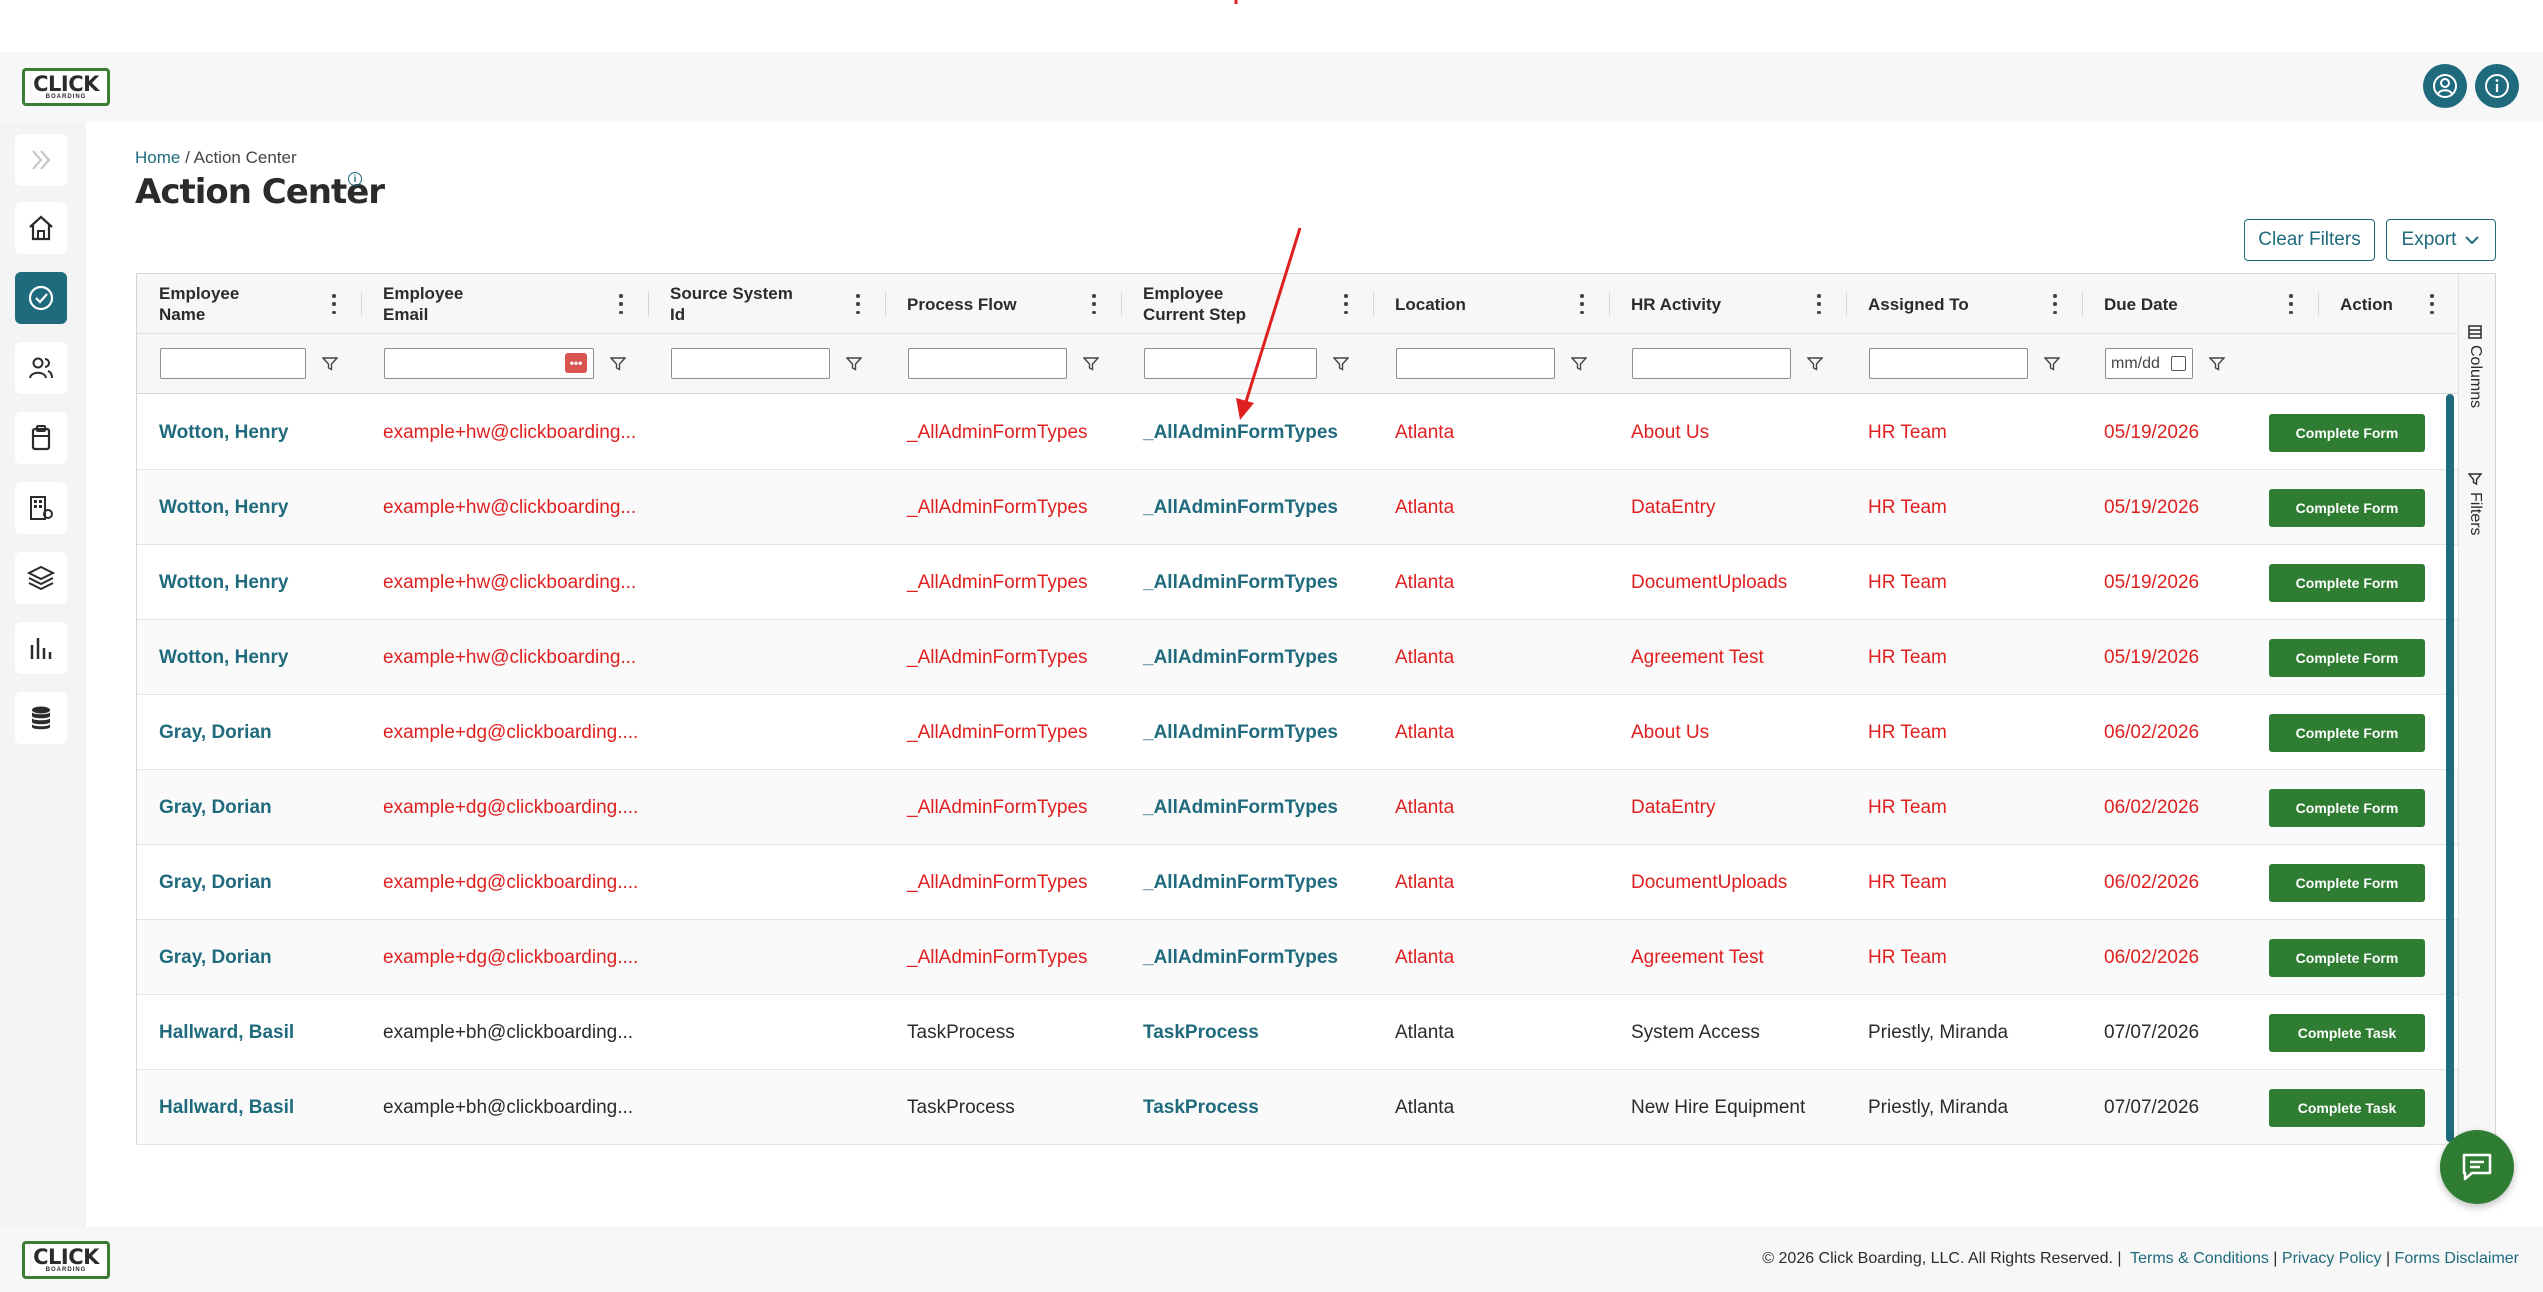  Describe the element at coordinates (249, 304) in the screenshot. I see `column-header-name-col: Employee Name` at that location.